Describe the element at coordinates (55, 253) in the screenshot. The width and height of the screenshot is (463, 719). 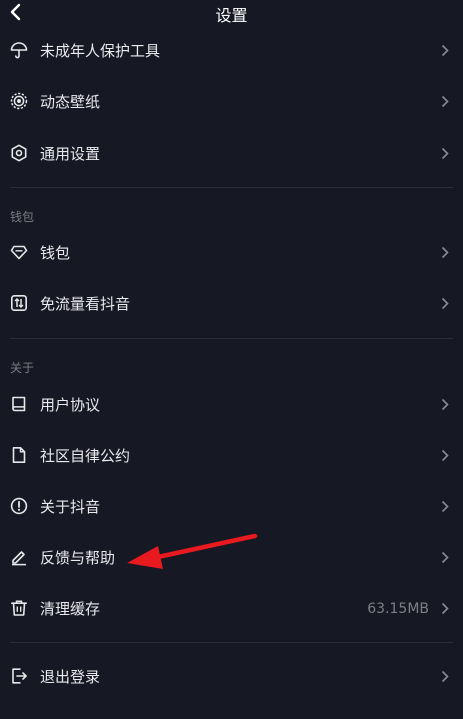
I see `settings-item-label: 钱包` at that location.